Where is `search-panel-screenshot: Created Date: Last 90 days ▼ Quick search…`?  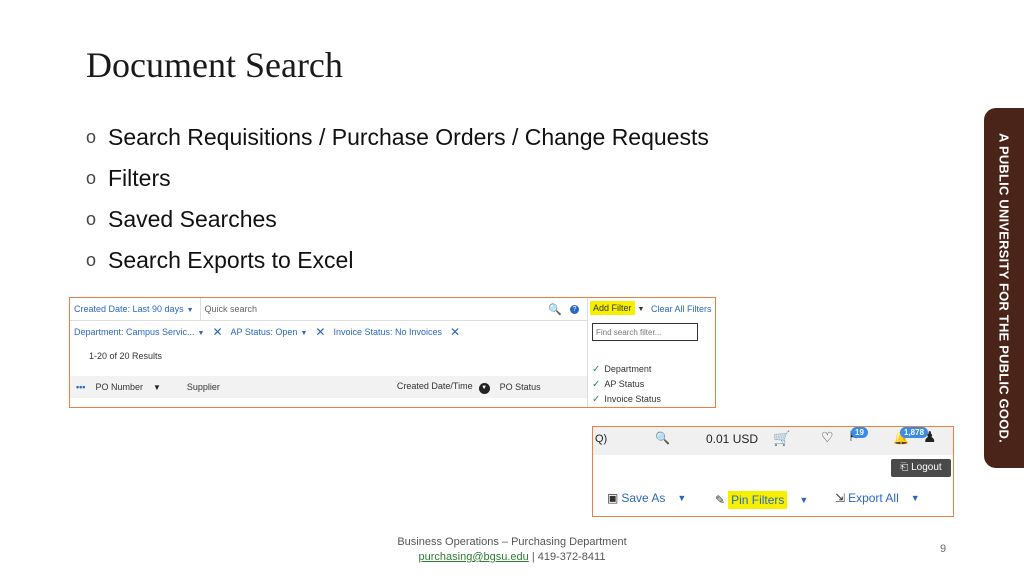
search-panel-screenshot: Created Date: Last 90 days ▼ Quick search… is located at coordinates (392, 352).